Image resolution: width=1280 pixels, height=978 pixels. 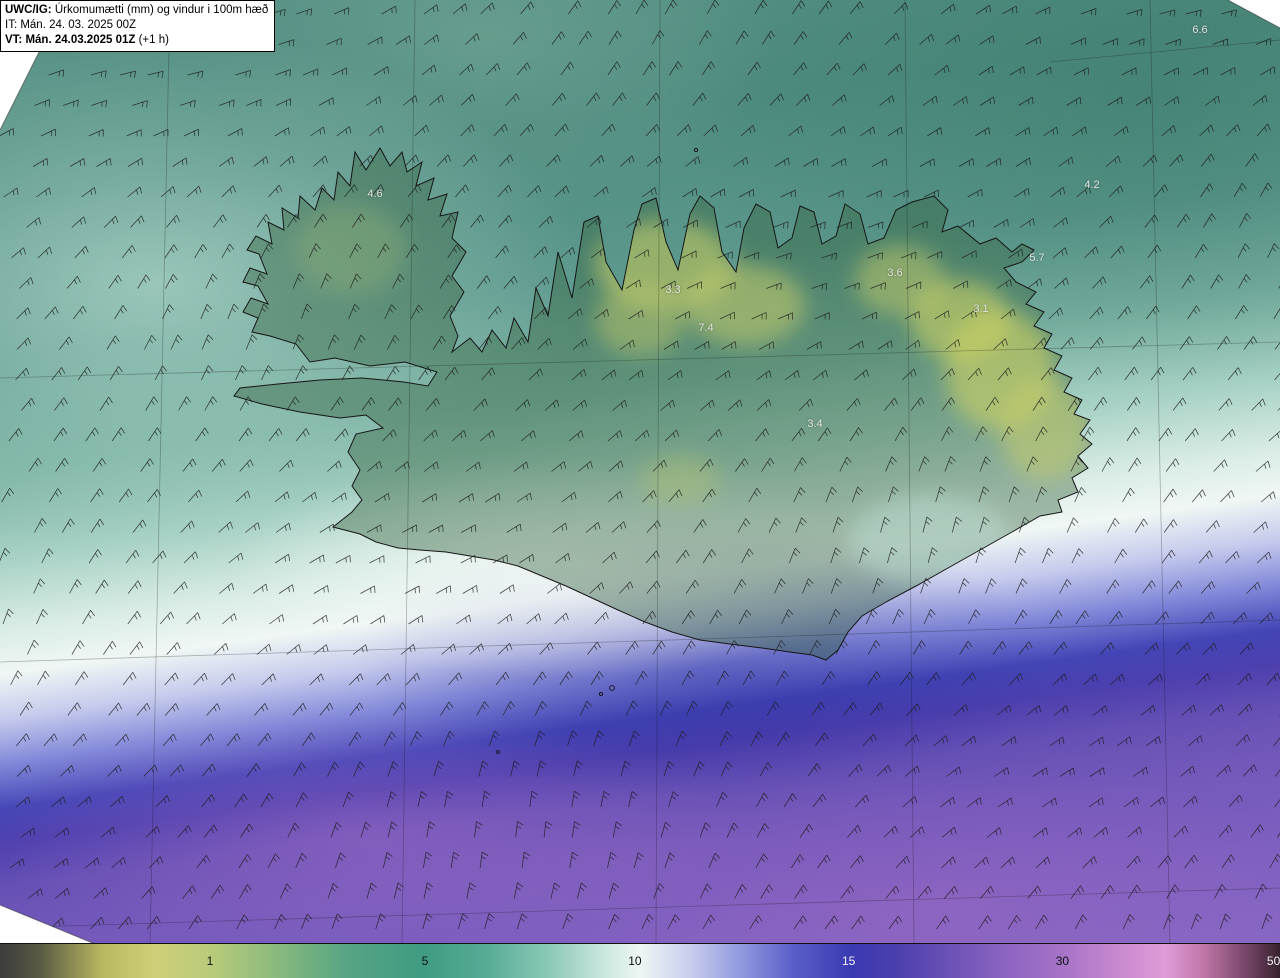 I want to click on colorbar-tick: 30, so click(x=1062, y=961).